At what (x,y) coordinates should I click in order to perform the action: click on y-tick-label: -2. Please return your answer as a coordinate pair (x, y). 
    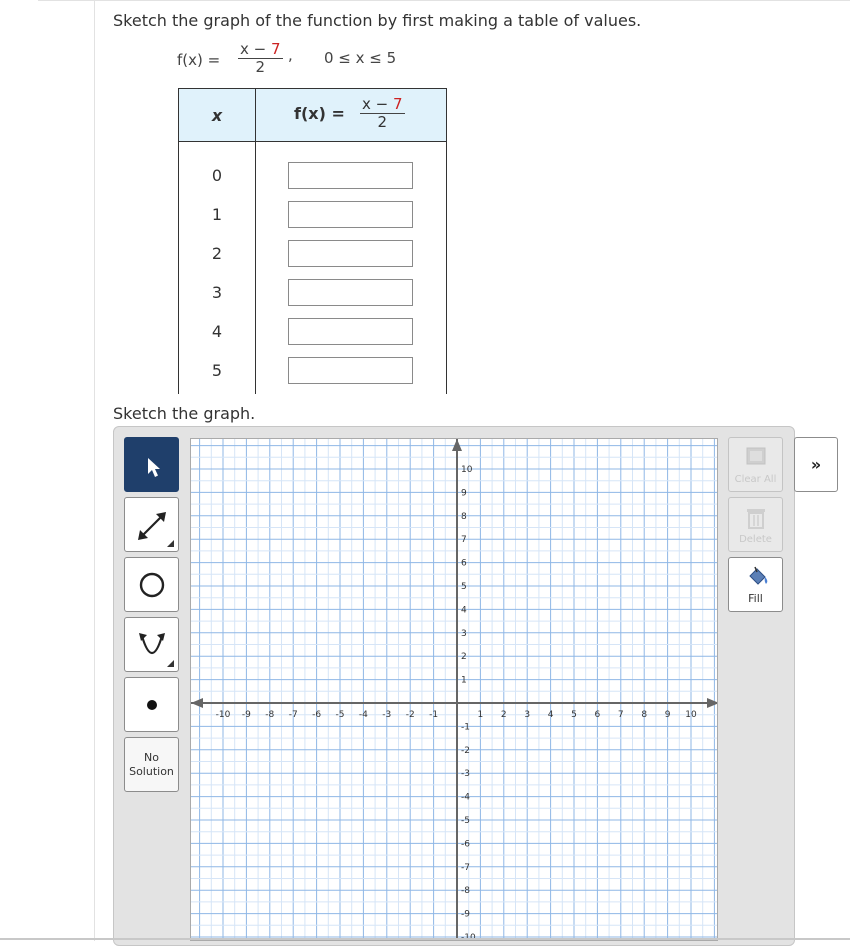
    Looking at the image, I should click on (465, 751).